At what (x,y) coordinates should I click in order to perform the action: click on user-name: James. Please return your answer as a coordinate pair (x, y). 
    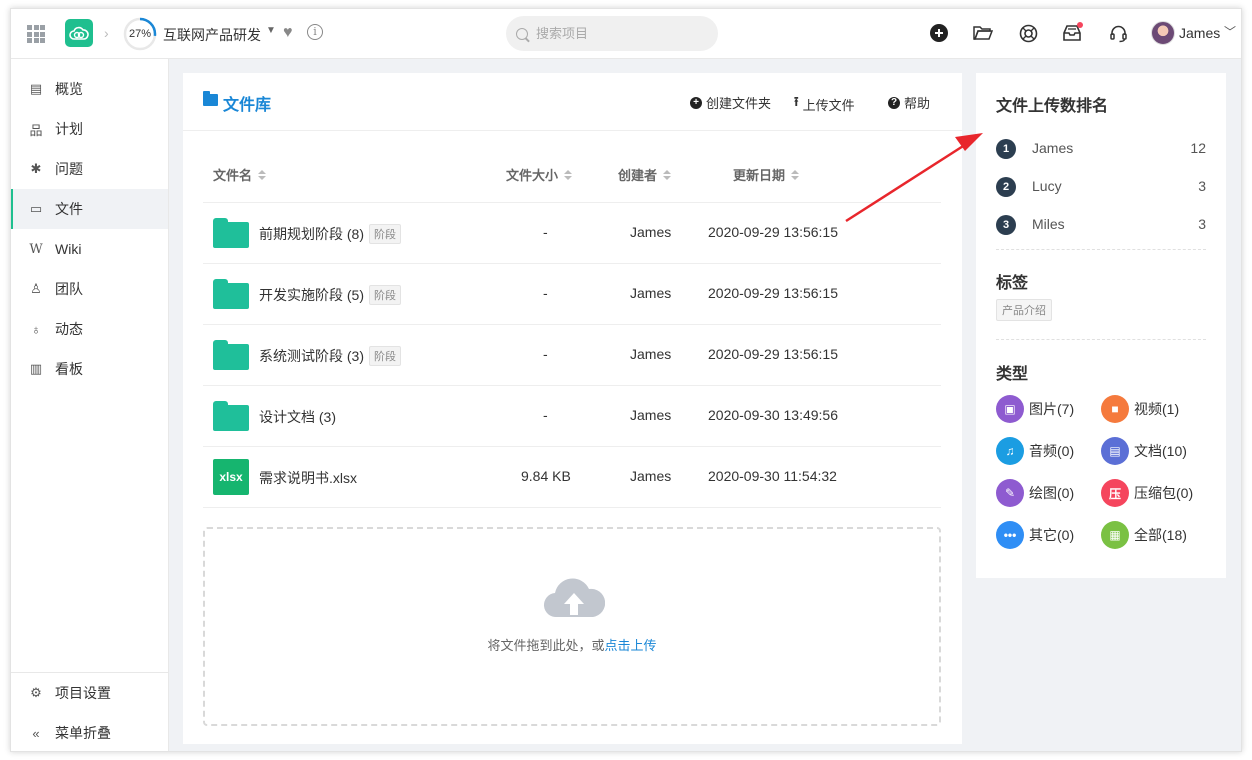
    Looking at the image, I should click on (1199, 33).